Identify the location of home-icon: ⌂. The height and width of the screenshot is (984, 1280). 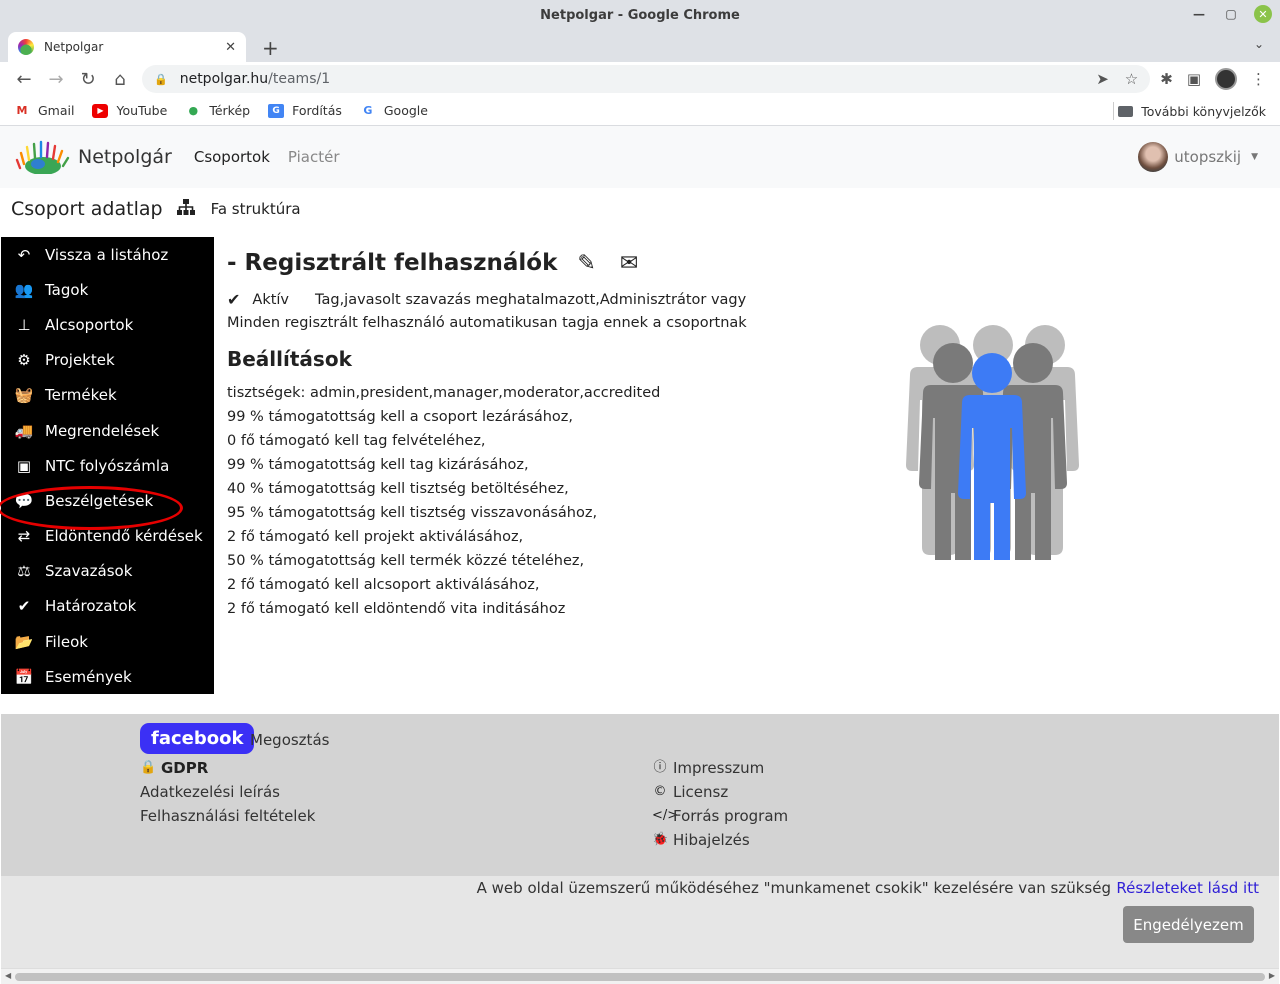
(120, 79).